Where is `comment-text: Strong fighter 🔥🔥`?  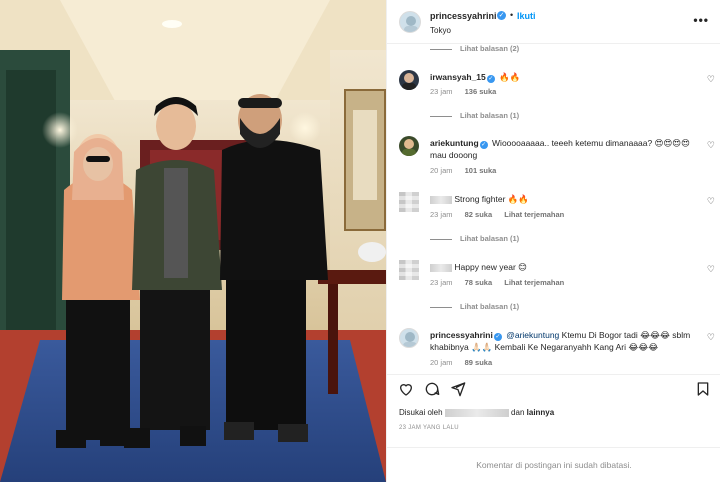 comment-text: Strong fighter 🔥🔥 is located at coordinates (560, 199).